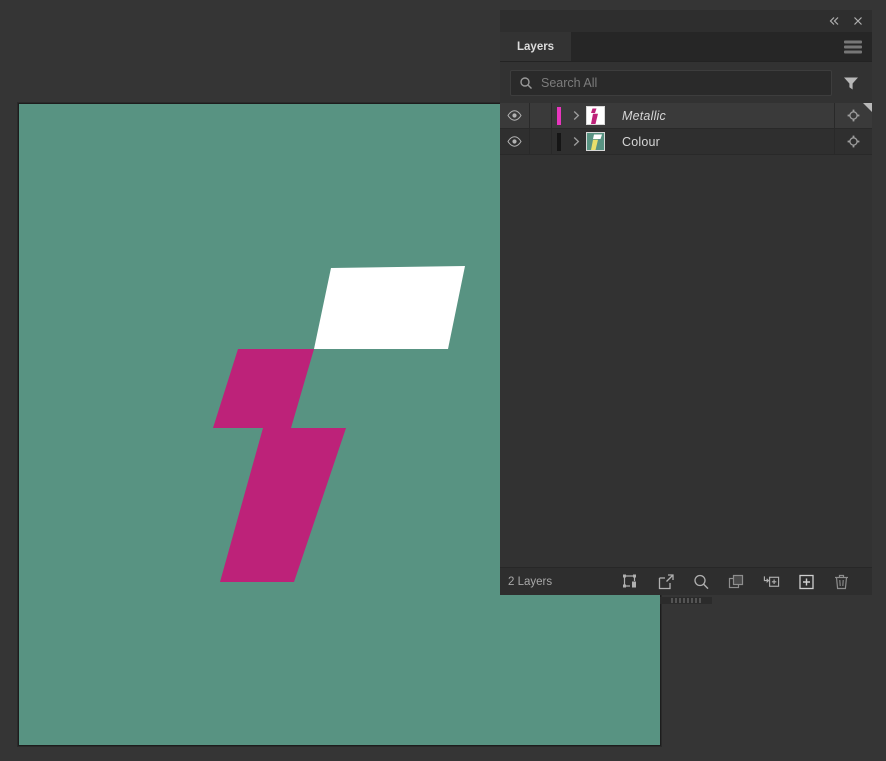  What do you see at coordinates (631, 581) in the screenshot?
I see `mask-icon` at bounding box center [631, 581].